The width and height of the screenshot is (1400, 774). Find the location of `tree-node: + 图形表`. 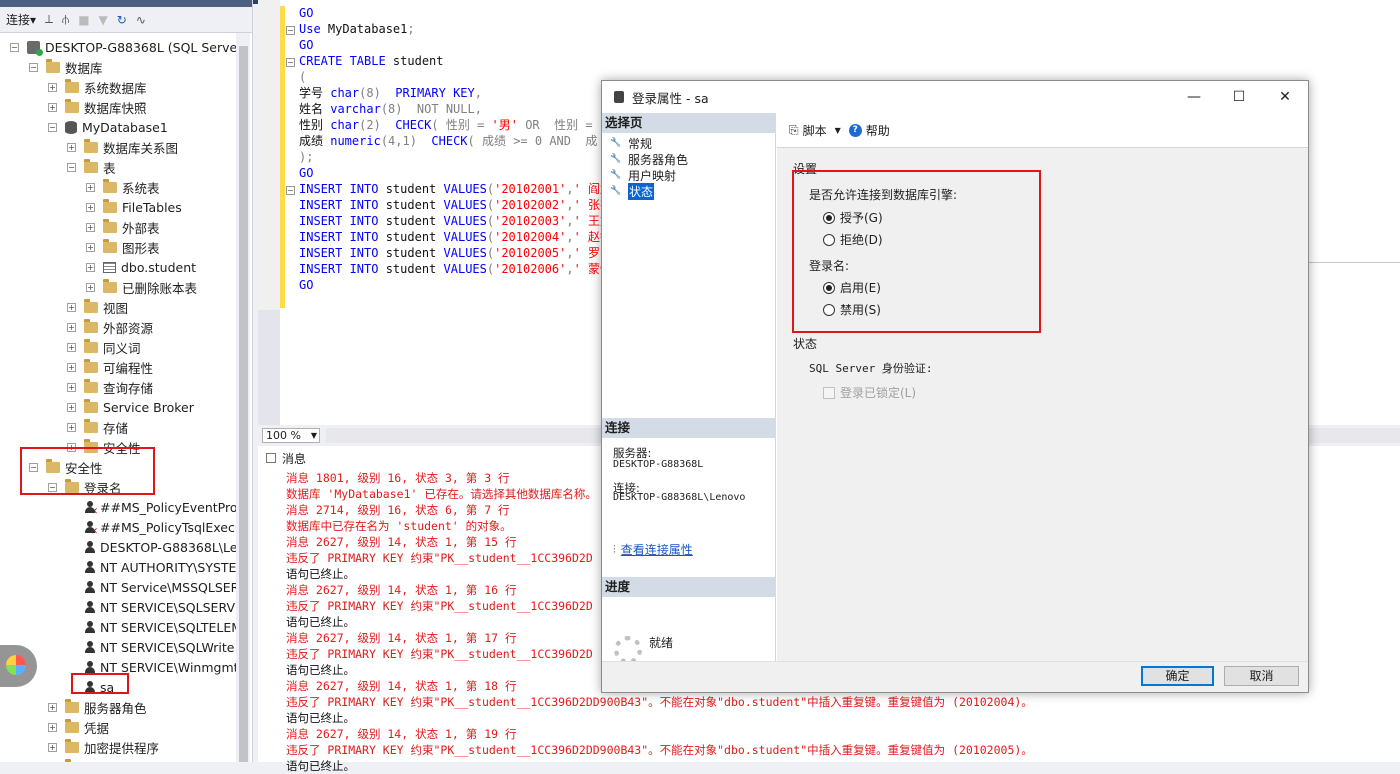

tree-node: + 图形表 is located at coordinates (123, 247).